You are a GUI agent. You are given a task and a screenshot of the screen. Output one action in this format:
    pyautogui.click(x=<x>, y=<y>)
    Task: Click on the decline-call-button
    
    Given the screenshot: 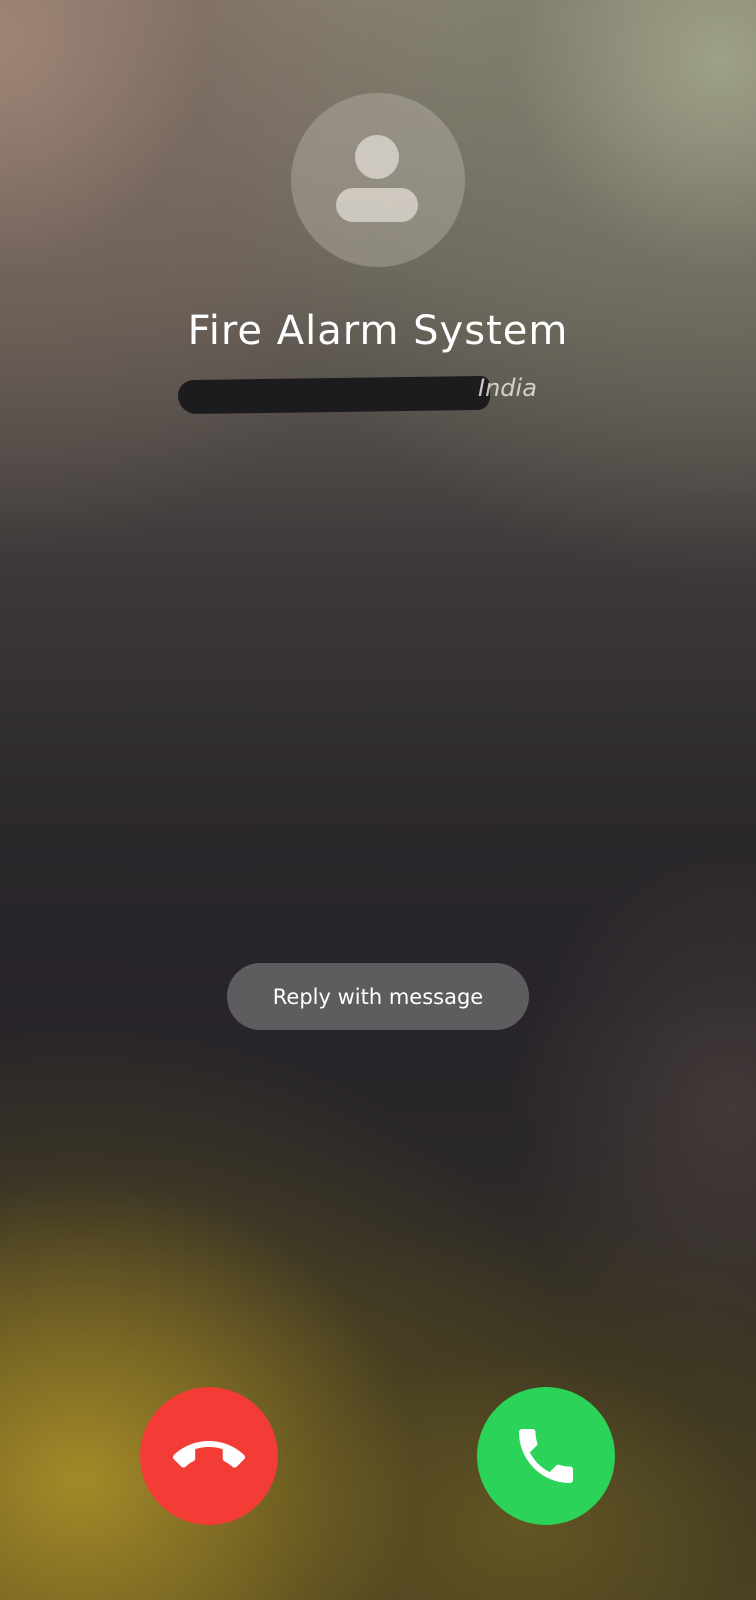 What is the action you would take?
    pyautogui.click(x=209, y=1456)
    